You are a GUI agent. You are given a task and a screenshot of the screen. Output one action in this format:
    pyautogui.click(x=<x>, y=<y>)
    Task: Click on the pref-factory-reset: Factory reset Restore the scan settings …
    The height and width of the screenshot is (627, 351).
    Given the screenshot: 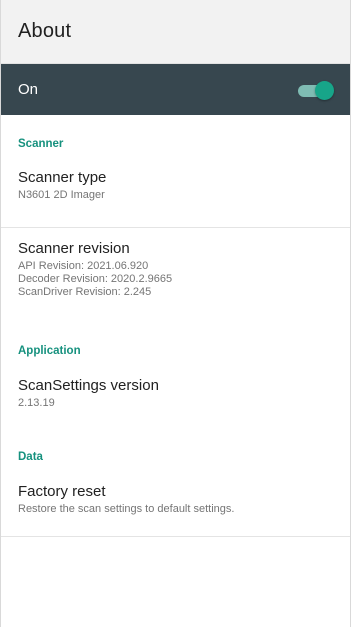 What is the action you would take?
    pyautogui.click(x=175, y=499)
    